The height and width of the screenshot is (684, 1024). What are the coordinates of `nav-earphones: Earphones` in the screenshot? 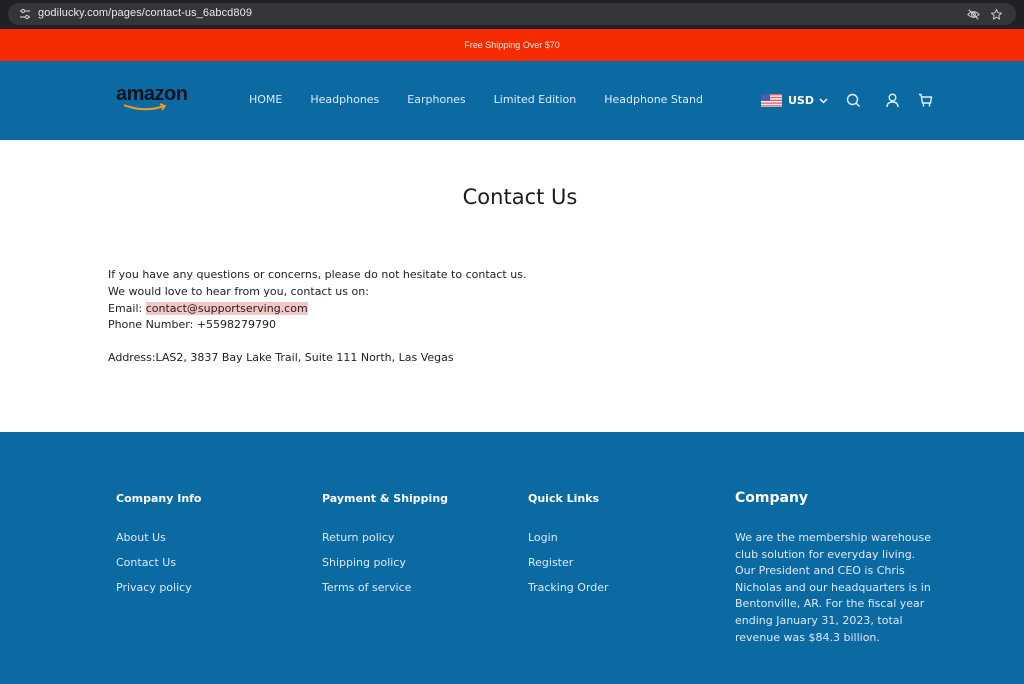 It's located at (436, 99).